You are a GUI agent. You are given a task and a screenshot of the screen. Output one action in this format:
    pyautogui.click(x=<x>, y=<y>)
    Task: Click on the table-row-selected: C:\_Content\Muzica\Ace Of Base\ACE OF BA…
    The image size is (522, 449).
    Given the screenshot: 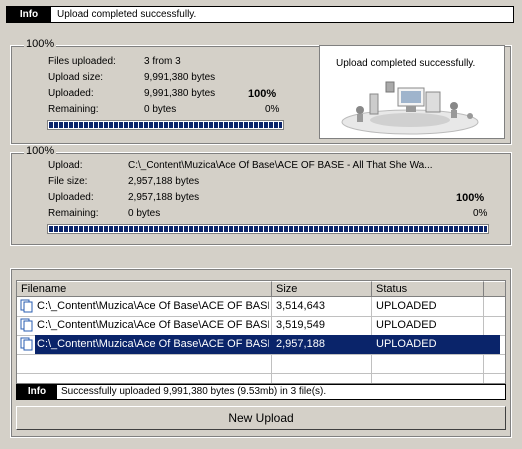 What is the action you would take?
    pyautogui.click(x=261, y=344)
    